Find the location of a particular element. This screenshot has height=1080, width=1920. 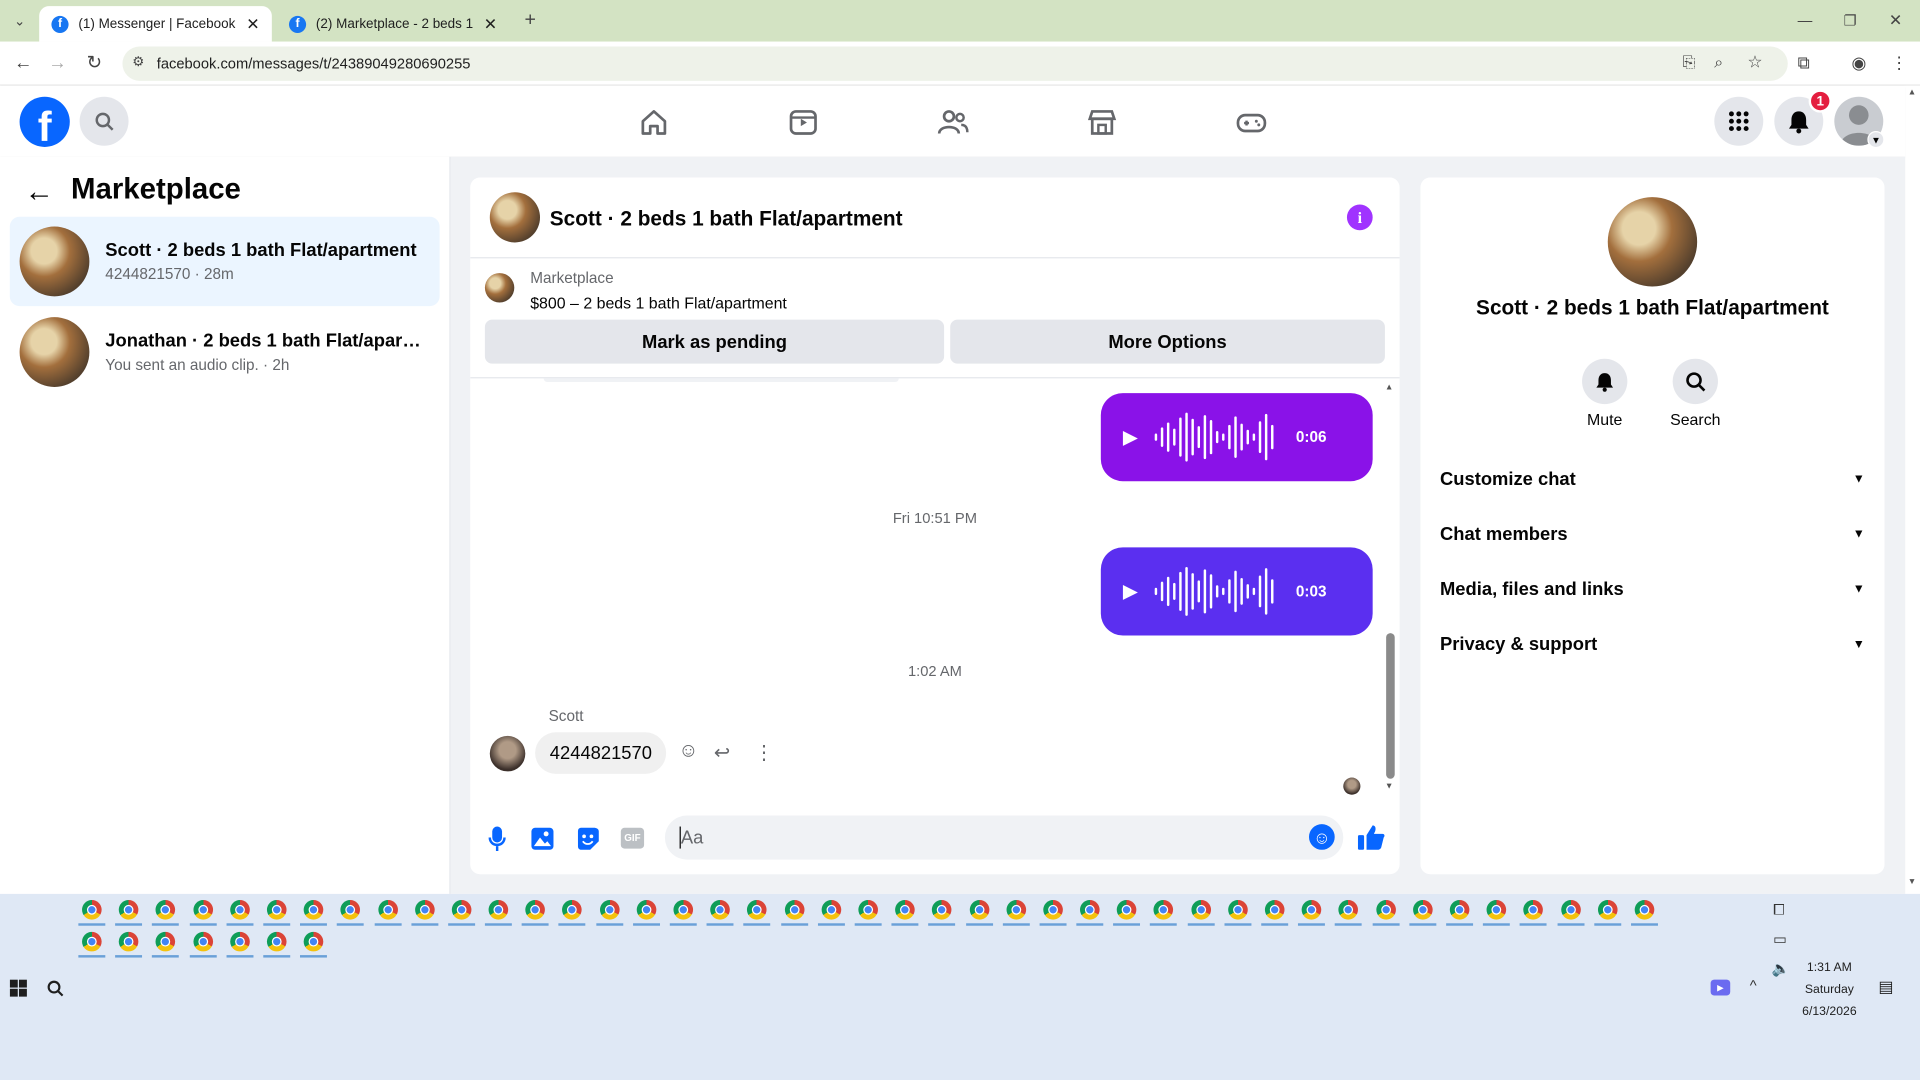

sender-avatar is located at coordinates (507, 753).